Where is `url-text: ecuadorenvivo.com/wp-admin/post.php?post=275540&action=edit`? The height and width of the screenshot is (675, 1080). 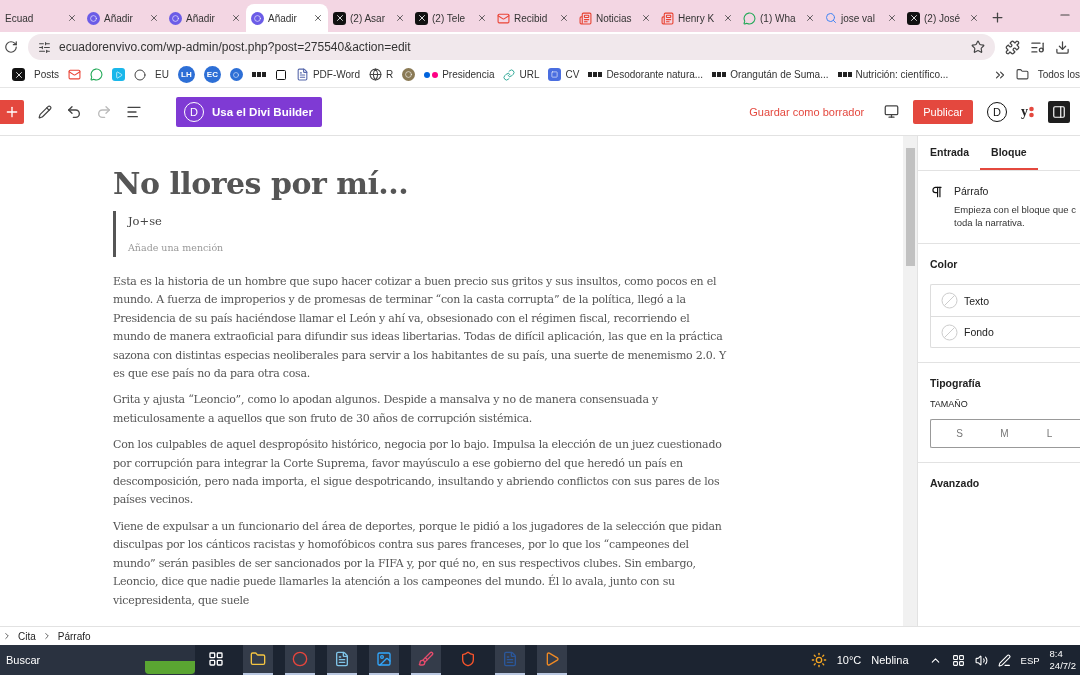 url-text: ecuadorenvivo.com/wp-admin/post.php?post=275540&action=edit is located at coordinates (235, 47).